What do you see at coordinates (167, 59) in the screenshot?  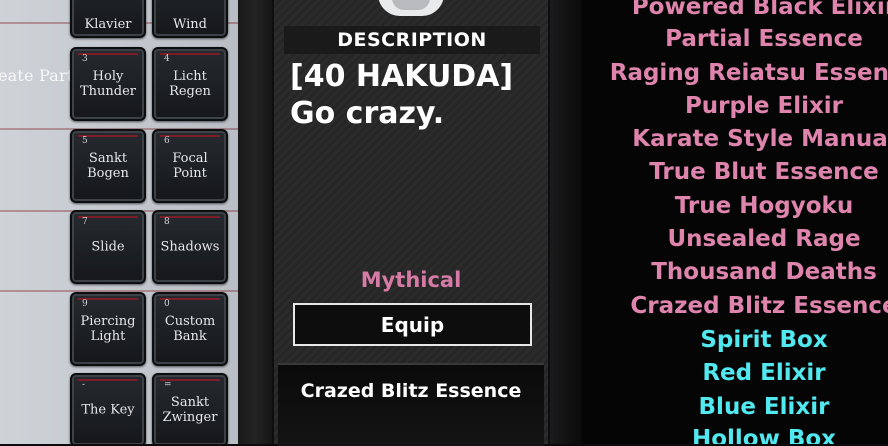 I see `slot-key-number: 4` at bounding box center [167, 59].